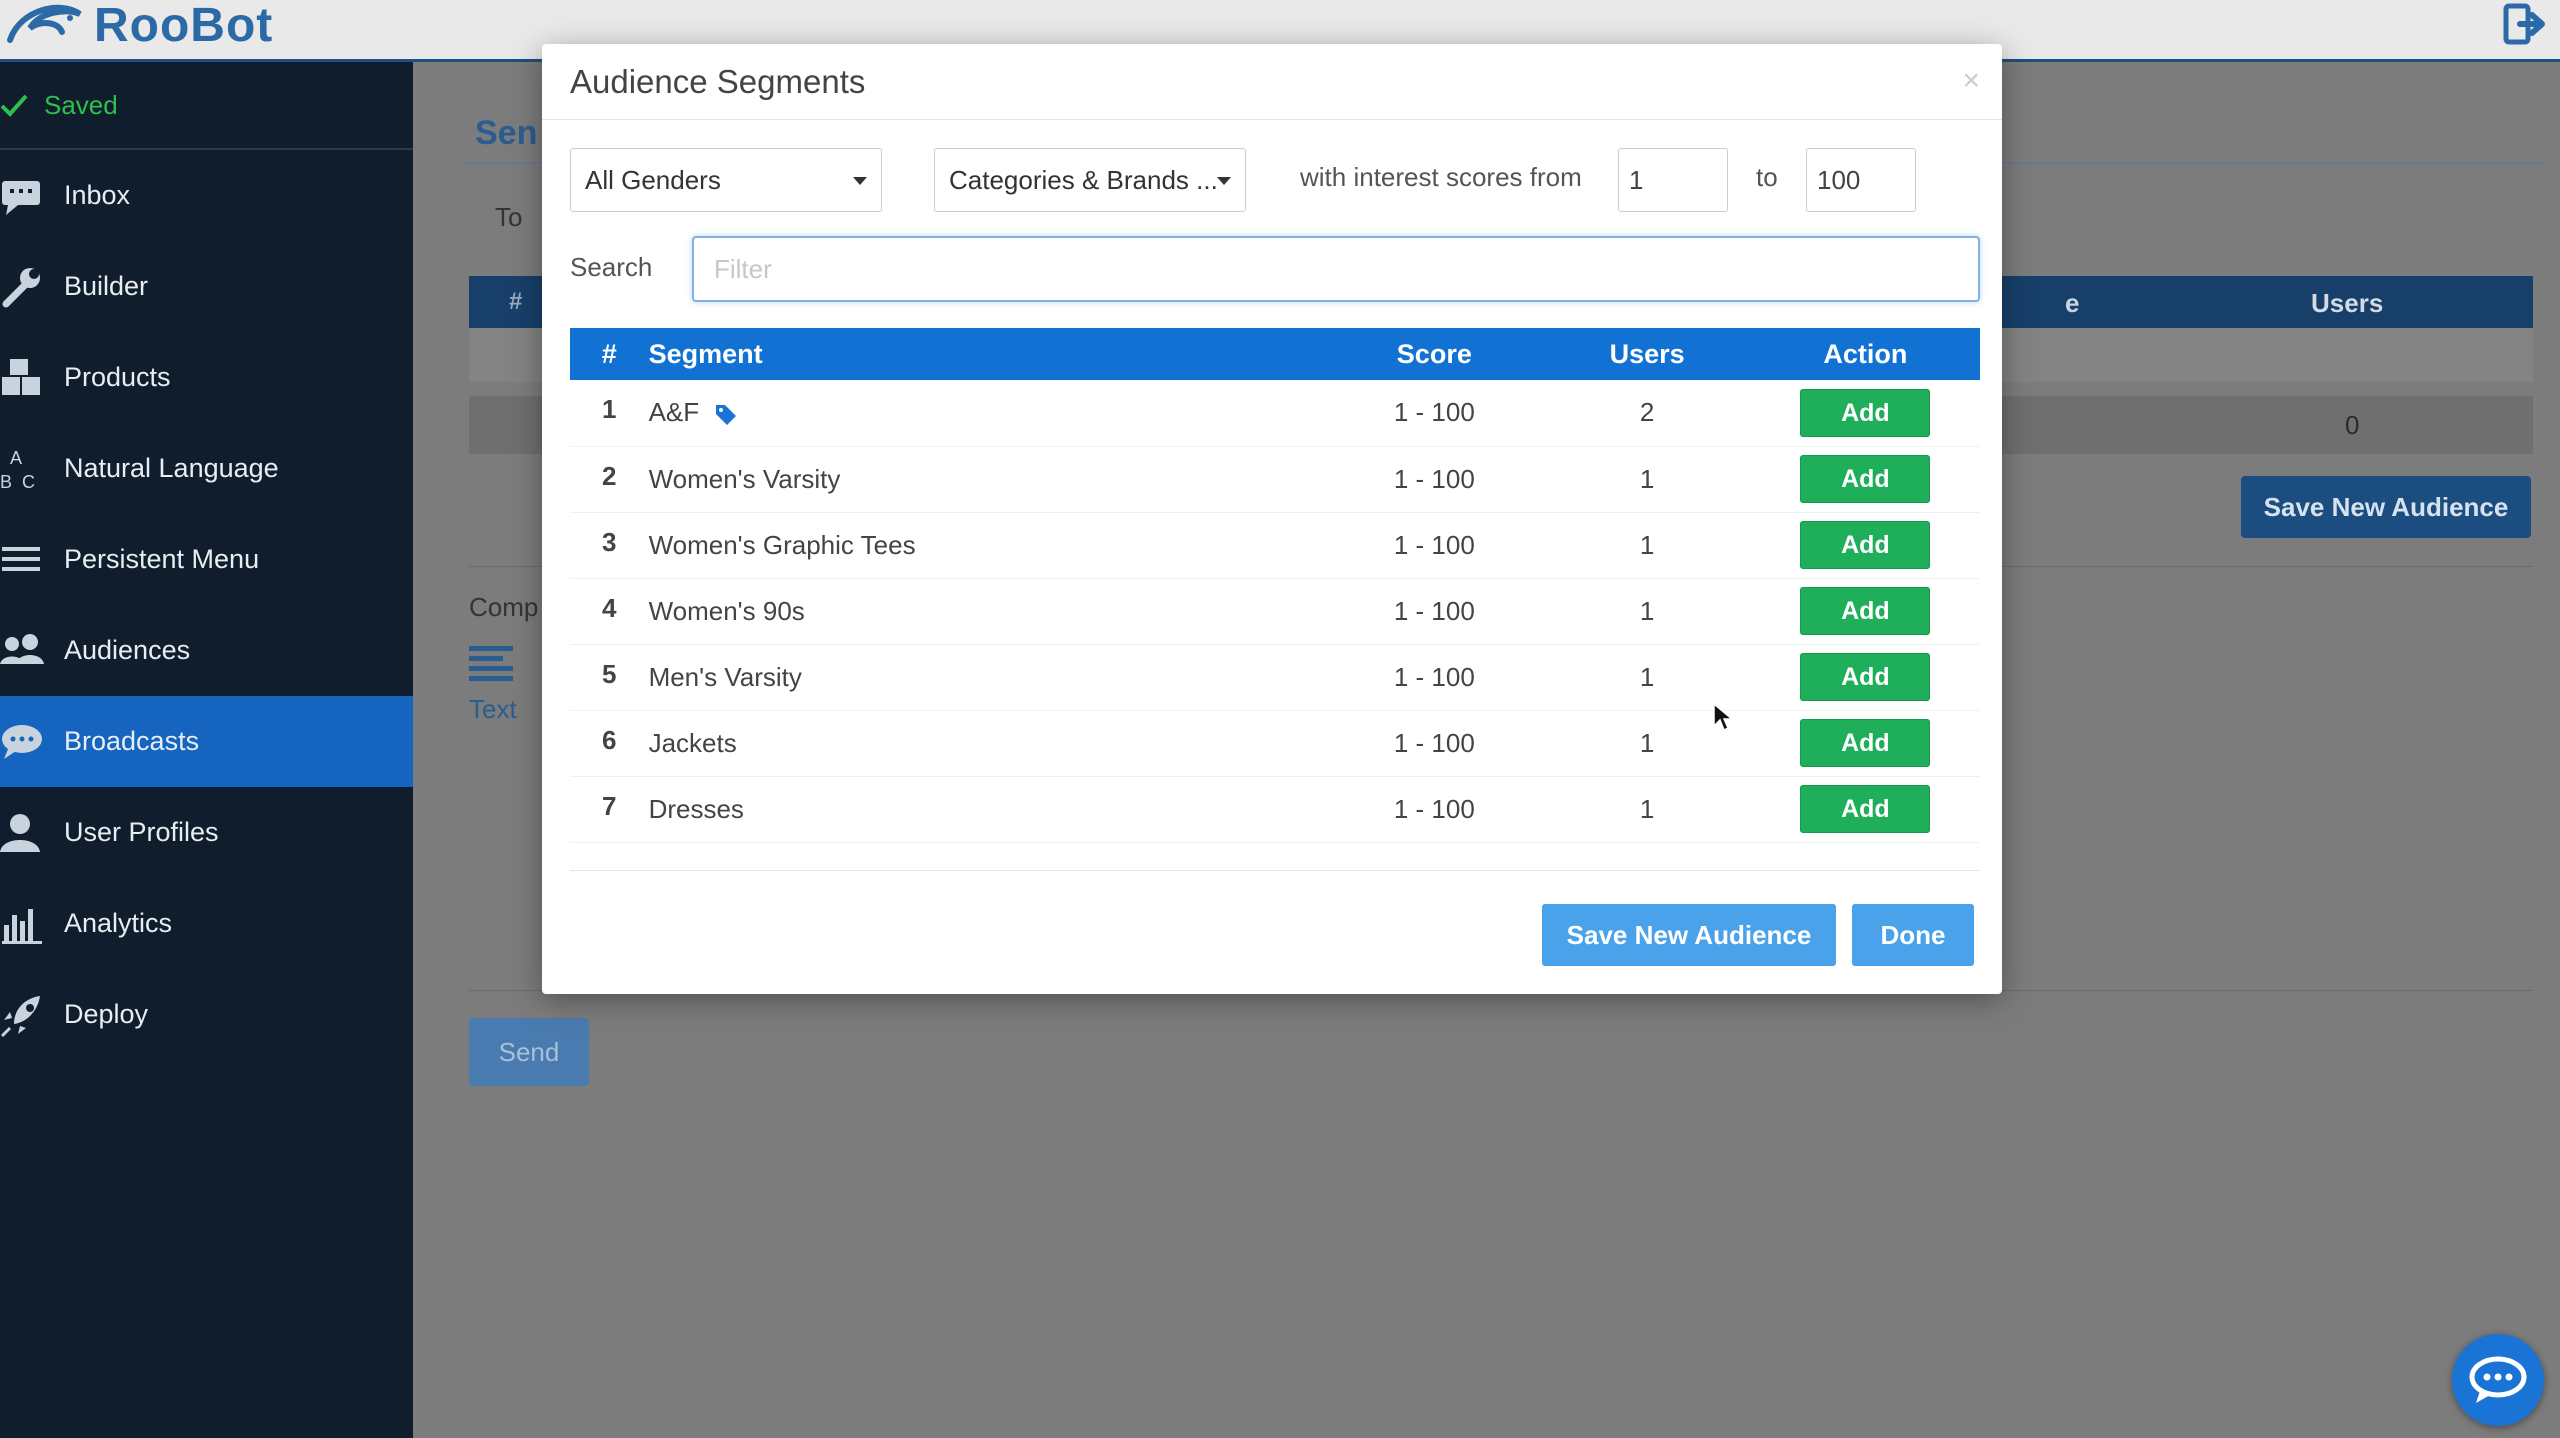  Describe the element at coordinates (23, 560) in the screenshot. I see `menu-icon` at that location.